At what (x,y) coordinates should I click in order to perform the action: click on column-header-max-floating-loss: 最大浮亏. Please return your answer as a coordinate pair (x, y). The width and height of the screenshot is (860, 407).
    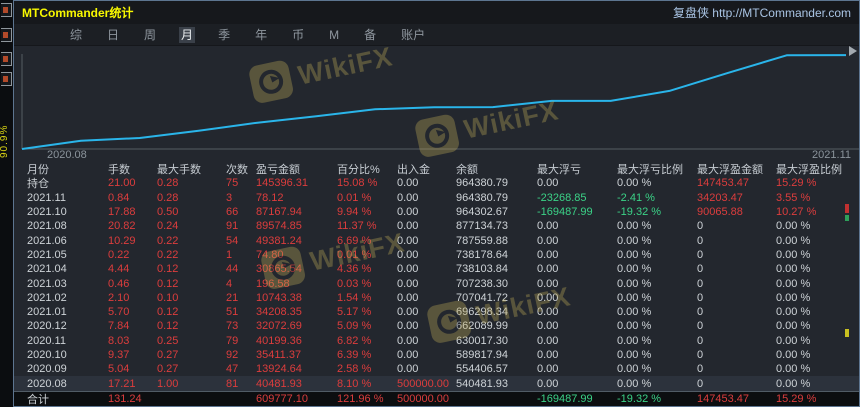
    Looking at the image, I should click on (559, 170).